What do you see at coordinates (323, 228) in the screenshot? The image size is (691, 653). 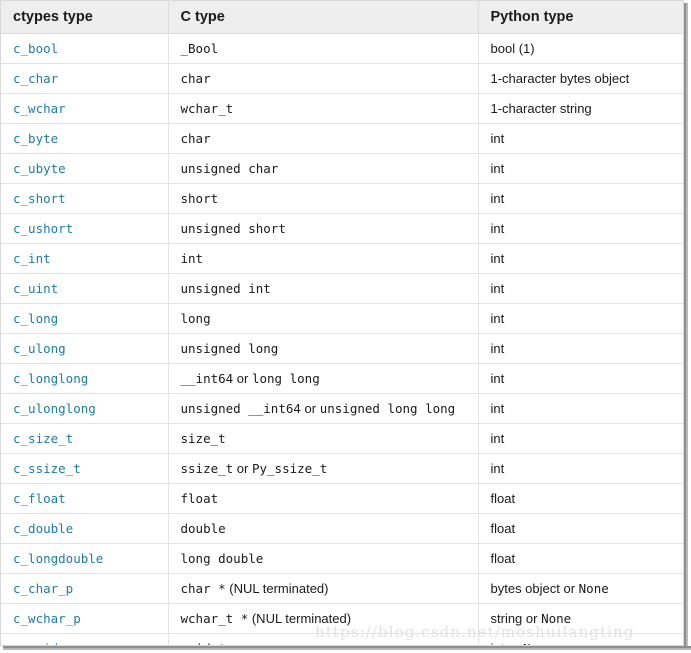 I see `cell-c-type: unsigned short` at bounding box center [323, 228].